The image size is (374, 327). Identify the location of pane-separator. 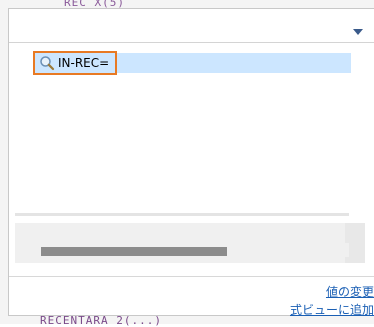
(182, 214).